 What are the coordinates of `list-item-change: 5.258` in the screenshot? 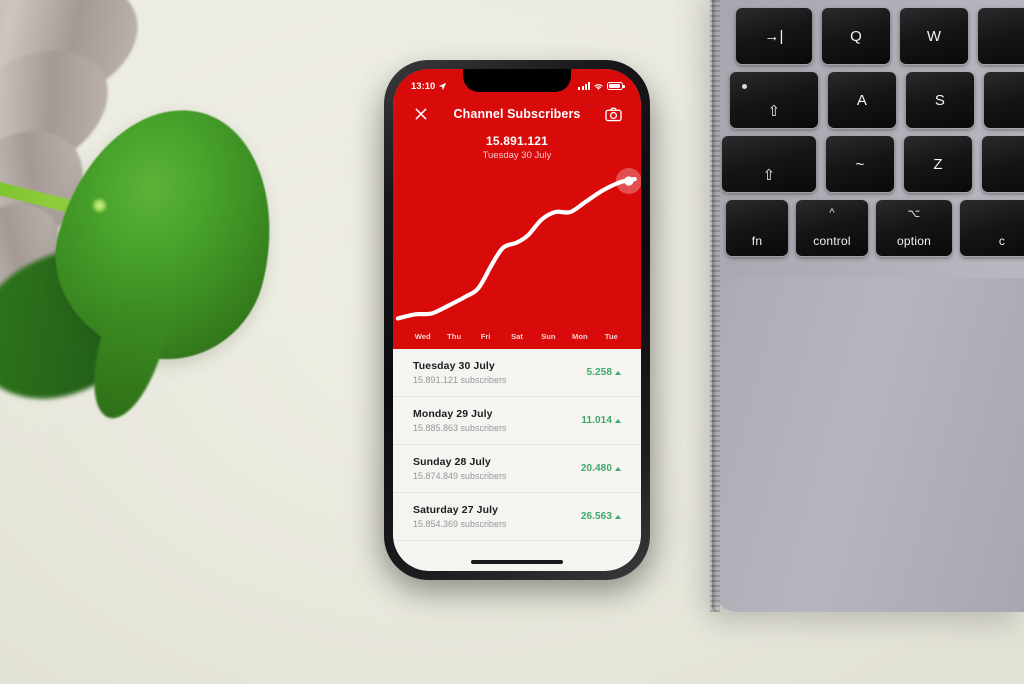 It's located at (603, 372).